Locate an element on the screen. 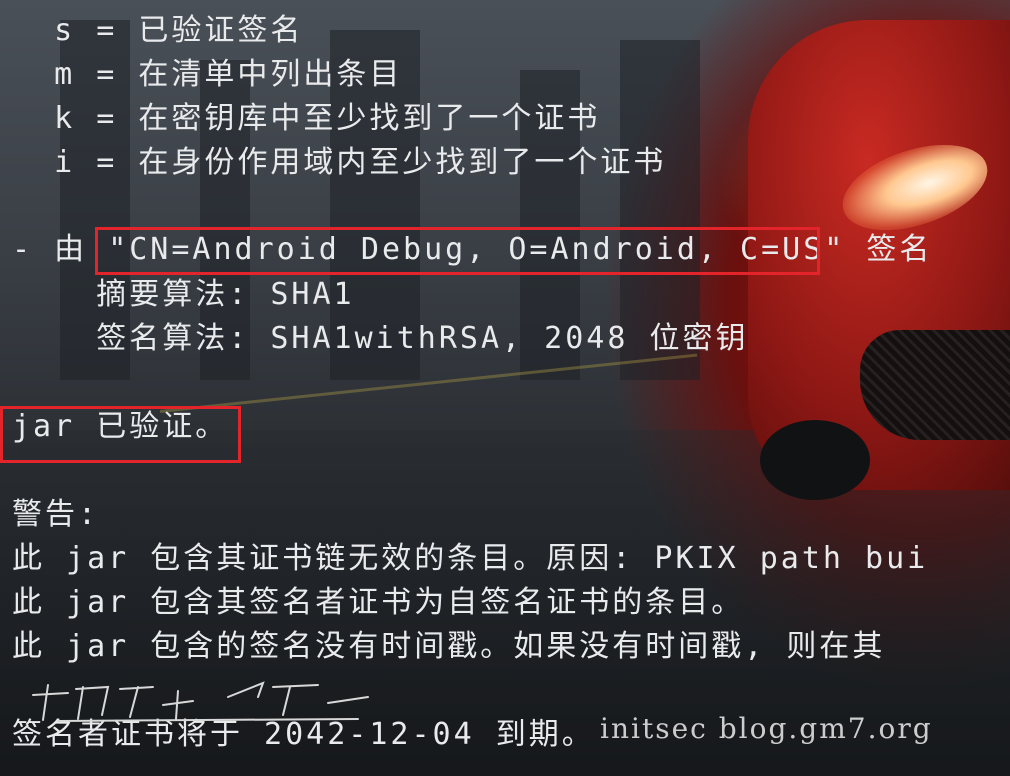  signer-dn-highlight is located at coordinates (457, 251).